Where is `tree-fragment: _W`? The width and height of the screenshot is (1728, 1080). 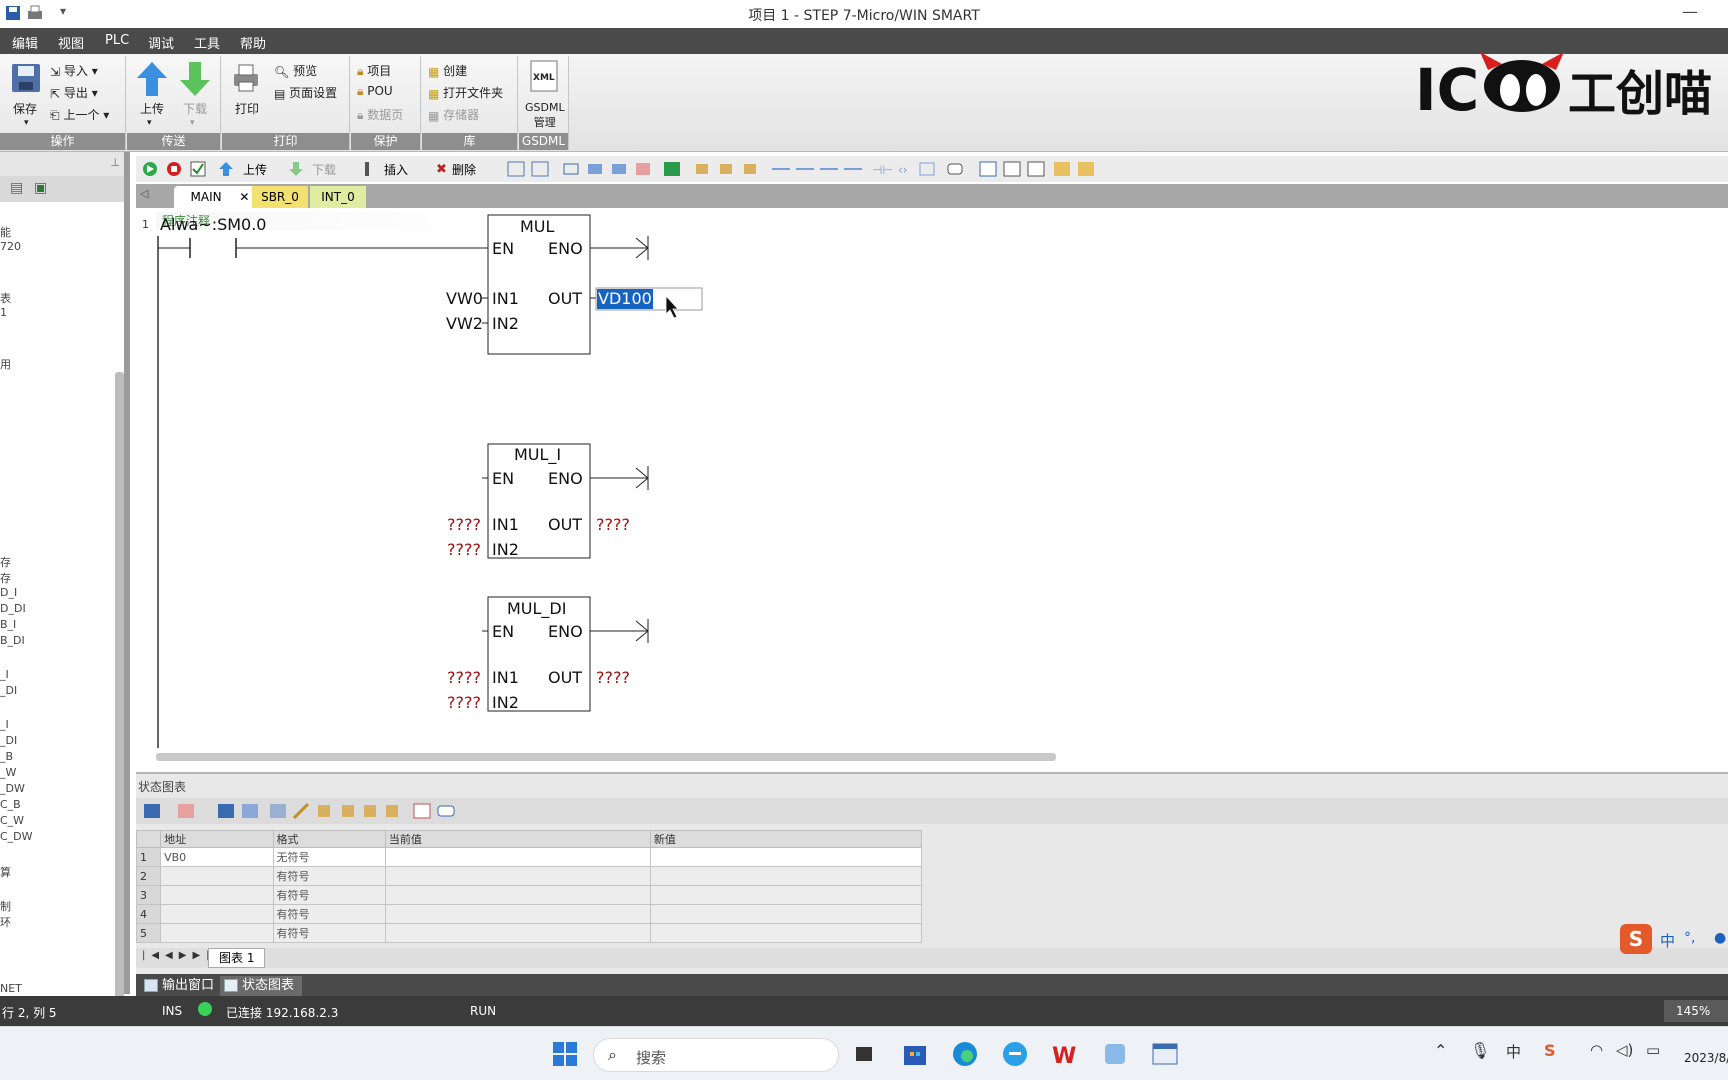
tree-fragment: _W is located at coordinates (8, 772).